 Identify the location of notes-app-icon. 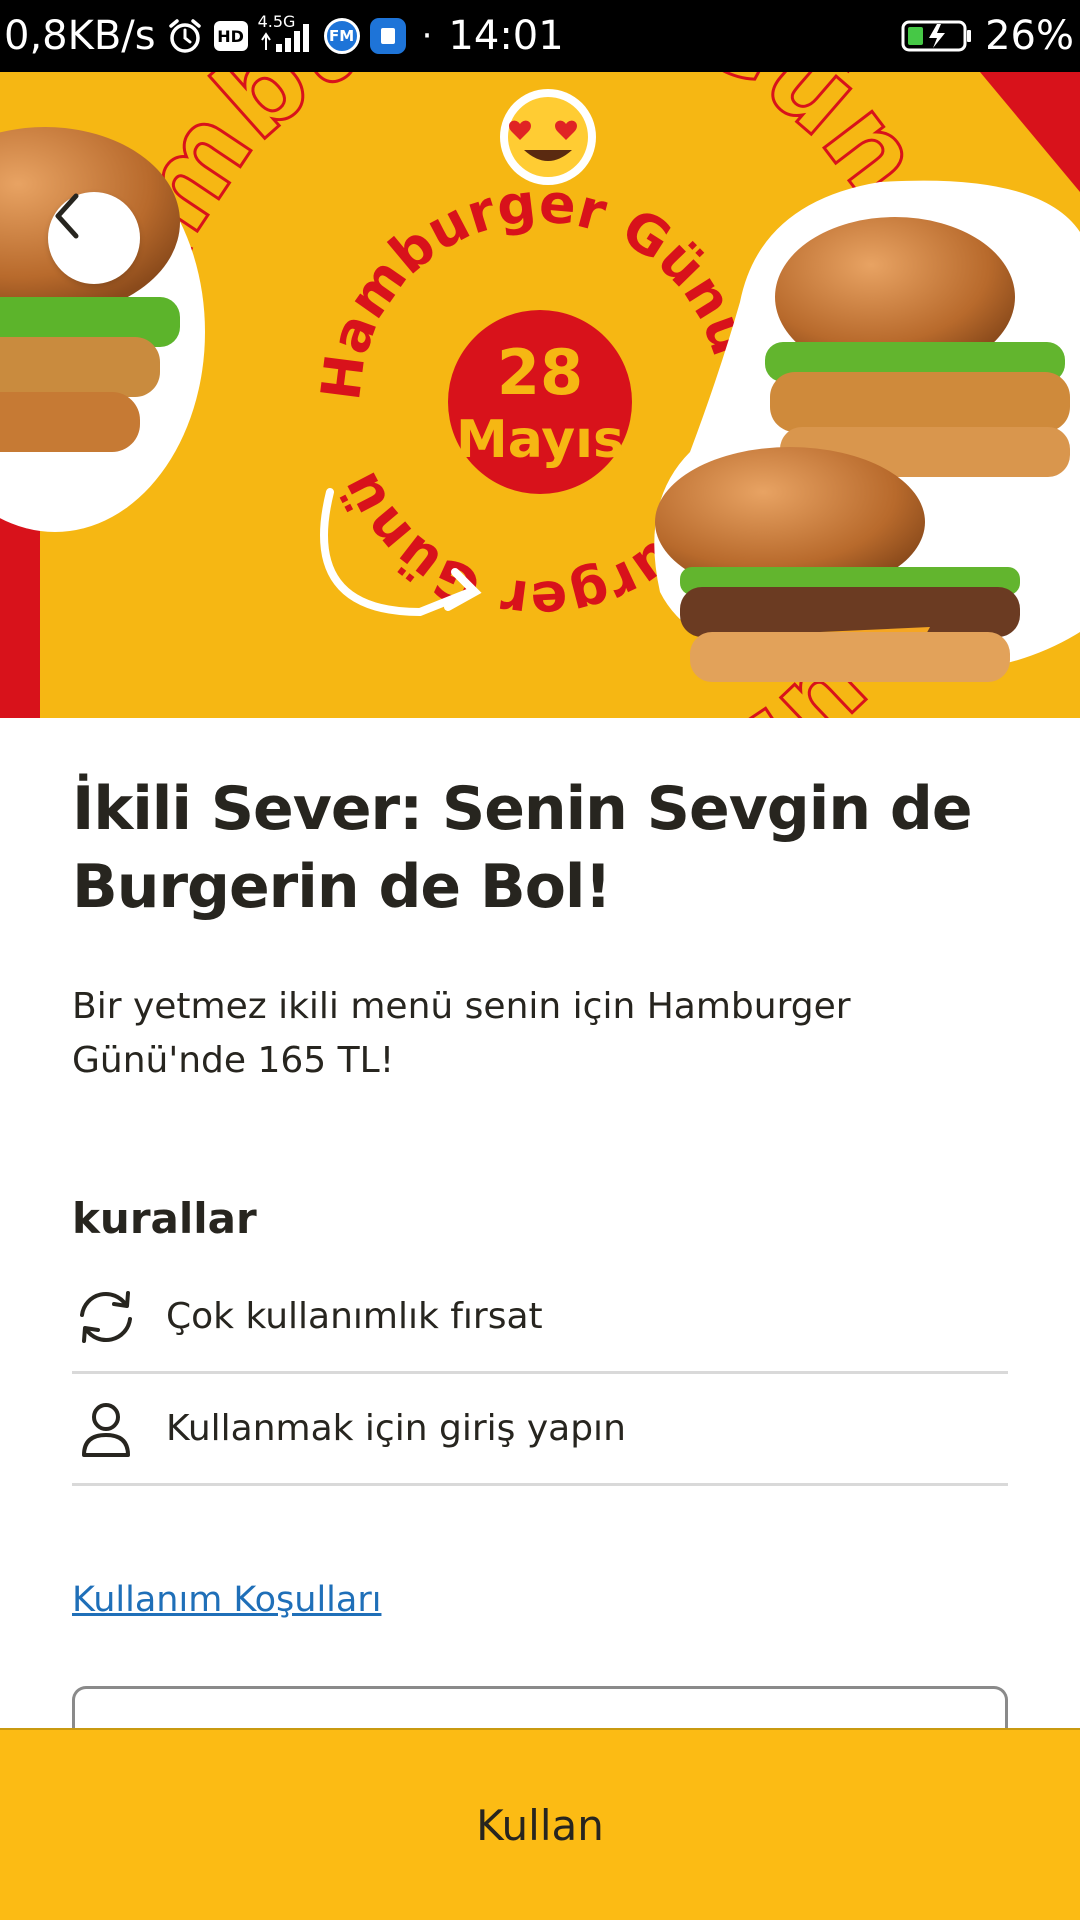
(387, 36).